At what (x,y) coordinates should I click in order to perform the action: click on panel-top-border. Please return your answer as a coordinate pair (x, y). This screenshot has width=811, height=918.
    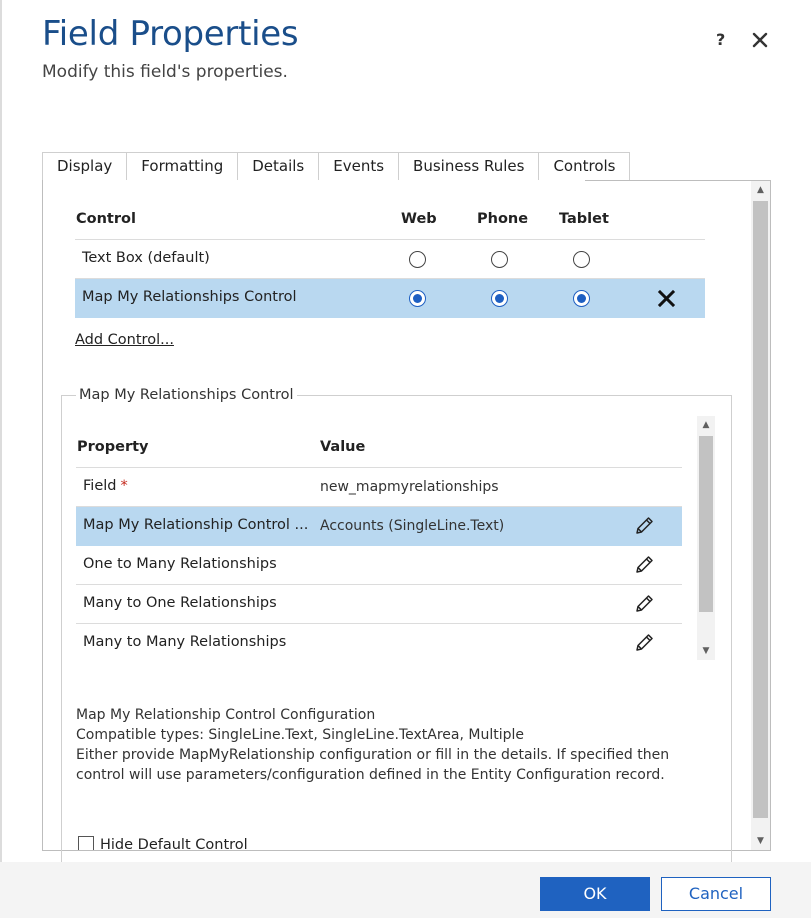
    Looking at the image, I should click on (678, 180).